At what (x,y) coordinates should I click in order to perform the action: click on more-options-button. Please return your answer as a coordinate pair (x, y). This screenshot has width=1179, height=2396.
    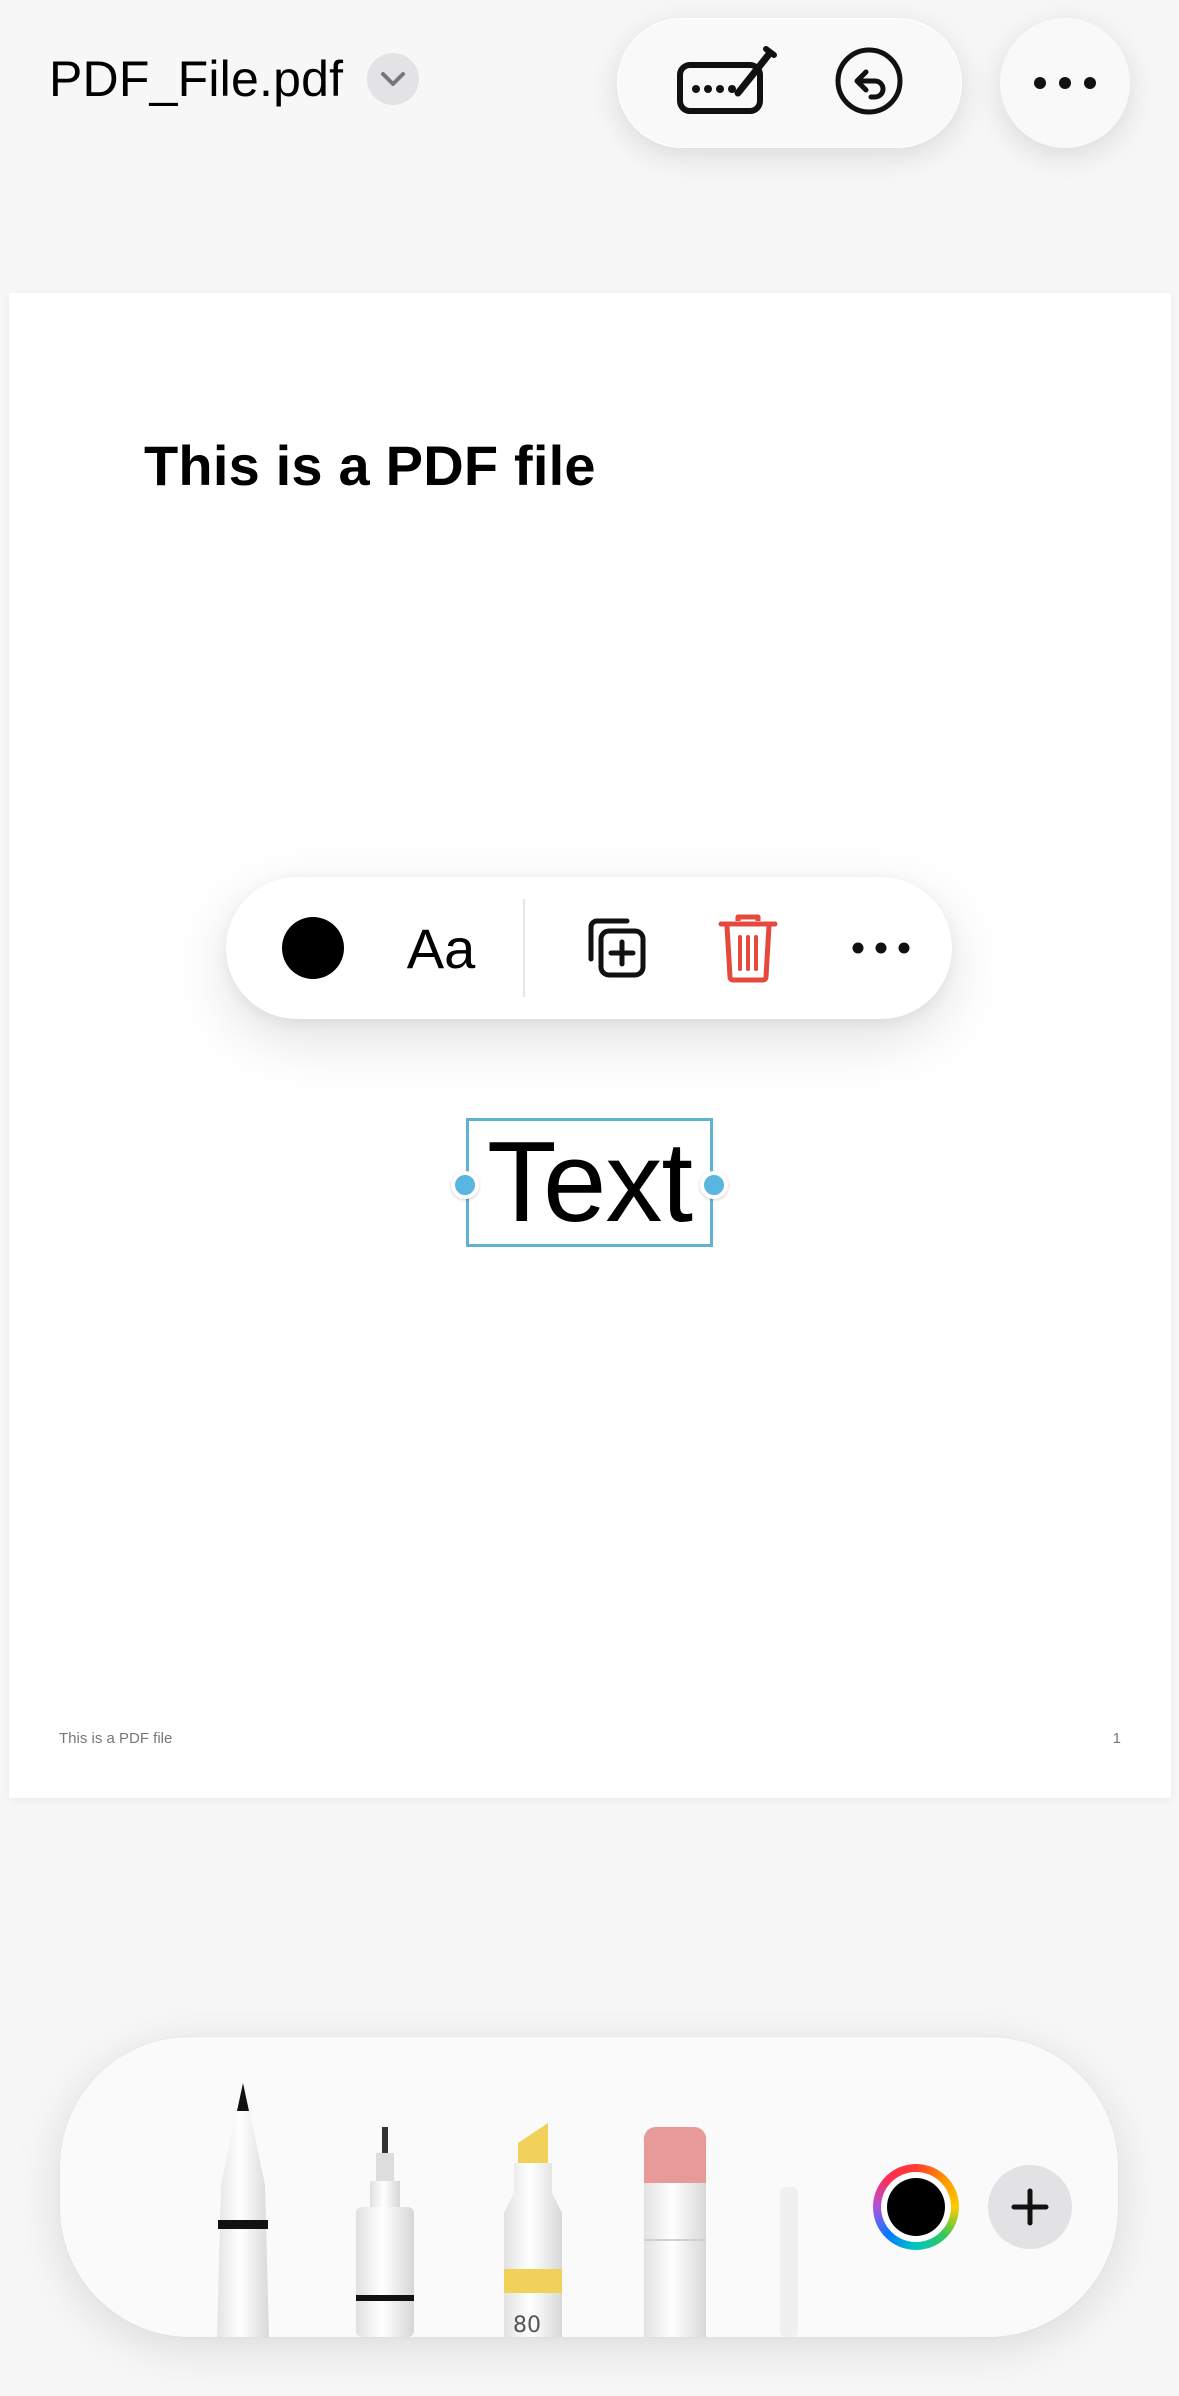
    Looking at the image, I should click on (1065, 83).